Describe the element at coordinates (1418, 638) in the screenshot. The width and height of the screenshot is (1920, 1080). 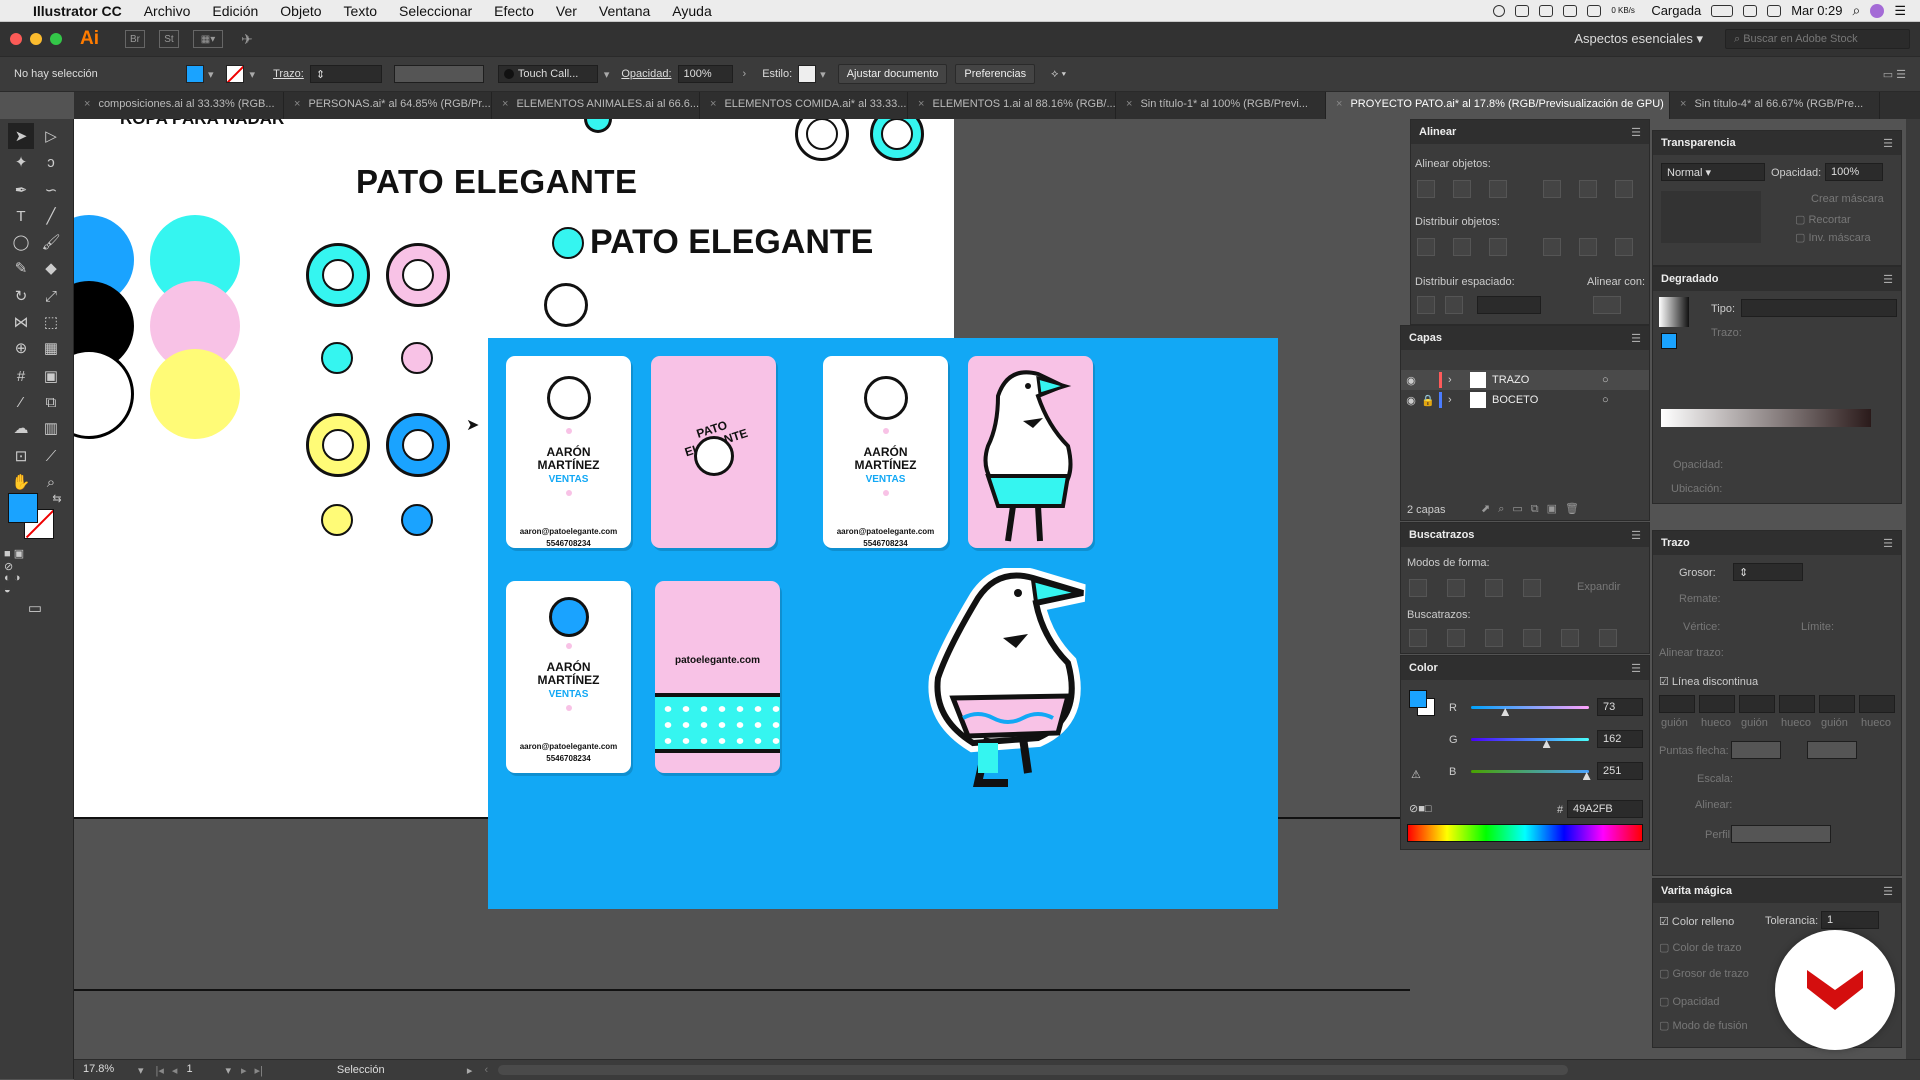
I see `divide-icon` at that location.